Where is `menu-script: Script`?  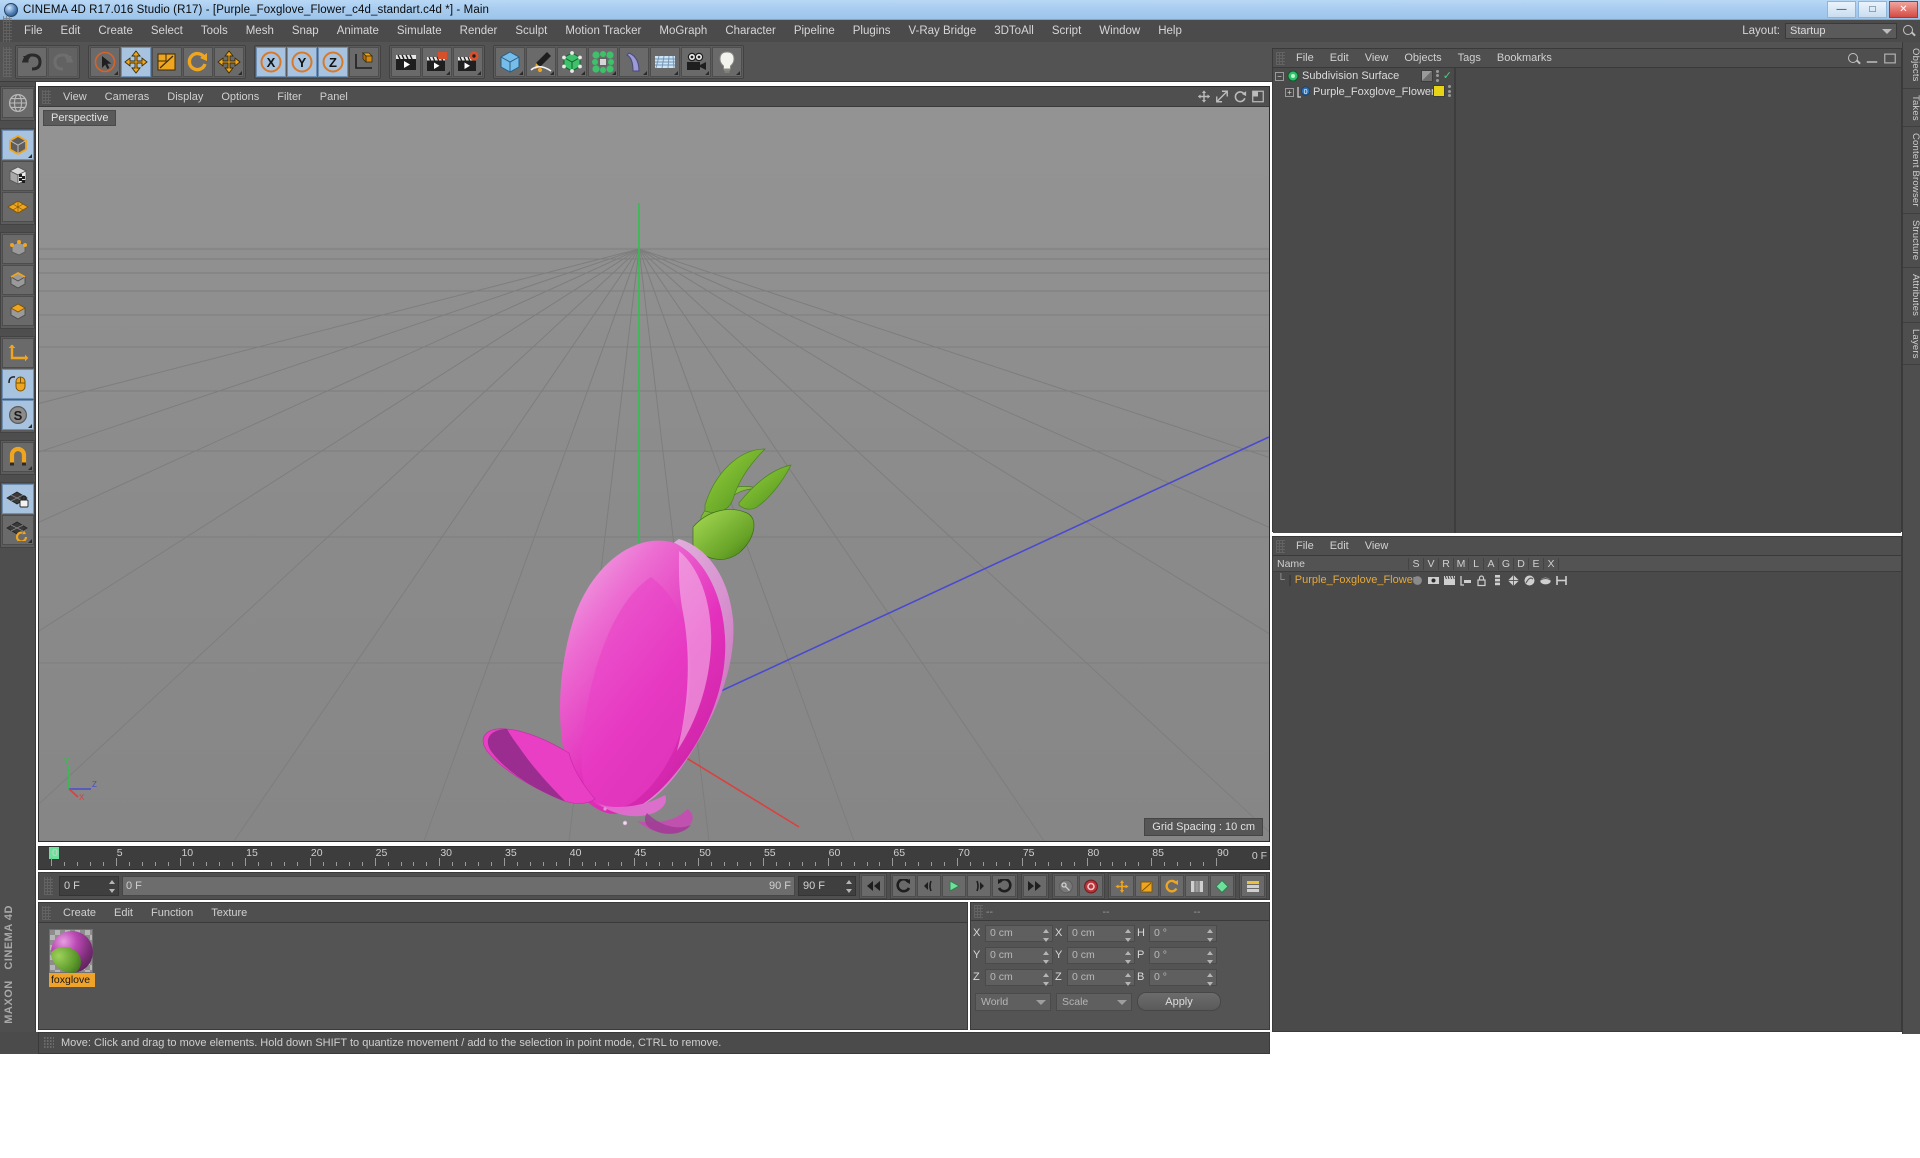 menu-script: Script is located at coordinates (1066, 31).